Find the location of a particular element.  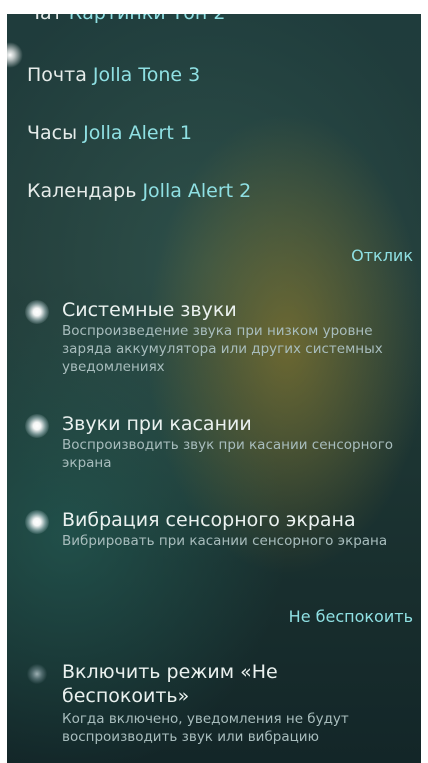

tone-row-clock: Часы Jolla Alert 1 is located at coordinates (109, 133).